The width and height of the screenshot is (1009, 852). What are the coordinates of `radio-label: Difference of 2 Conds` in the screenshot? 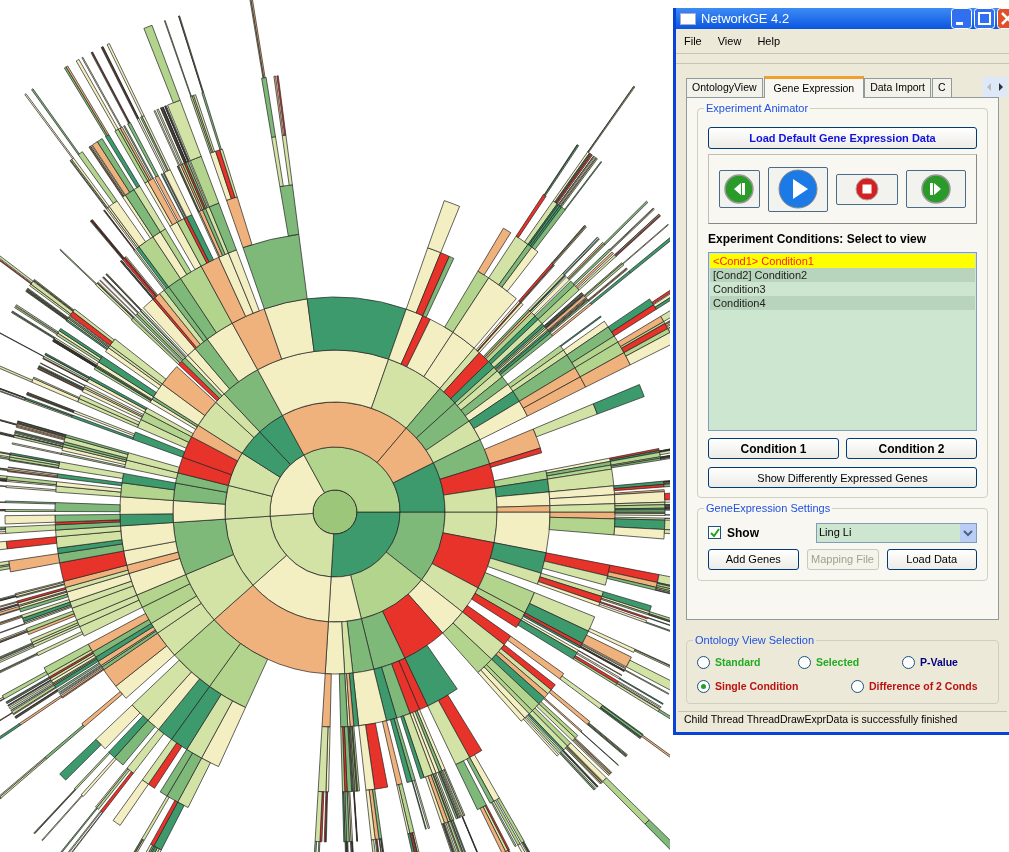 It's located at (923, 686).